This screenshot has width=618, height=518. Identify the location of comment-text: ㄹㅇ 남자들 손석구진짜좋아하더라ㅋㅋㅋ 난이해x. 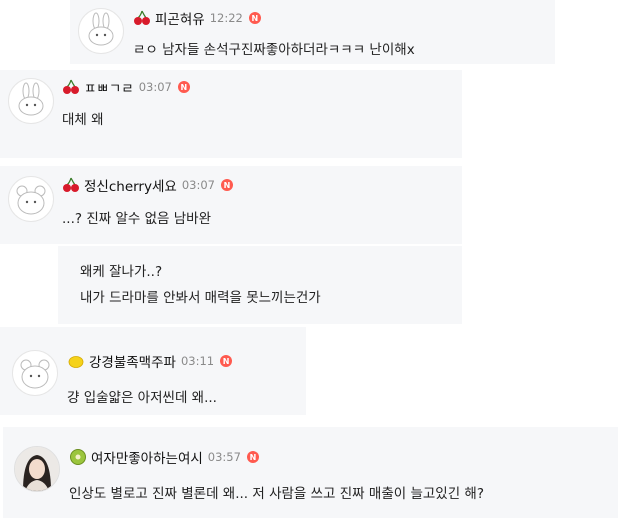
(274, 50).